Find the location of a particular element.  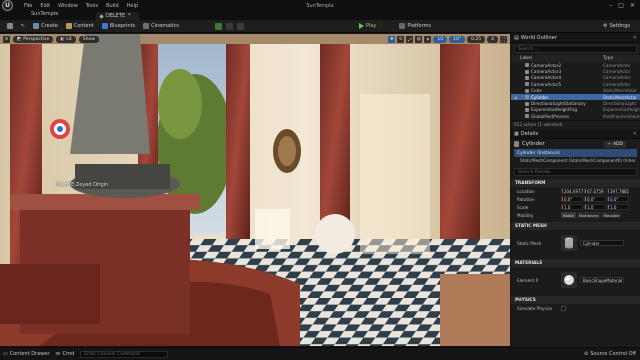

mode-foliage-icon is located at coordinates (240, 26).